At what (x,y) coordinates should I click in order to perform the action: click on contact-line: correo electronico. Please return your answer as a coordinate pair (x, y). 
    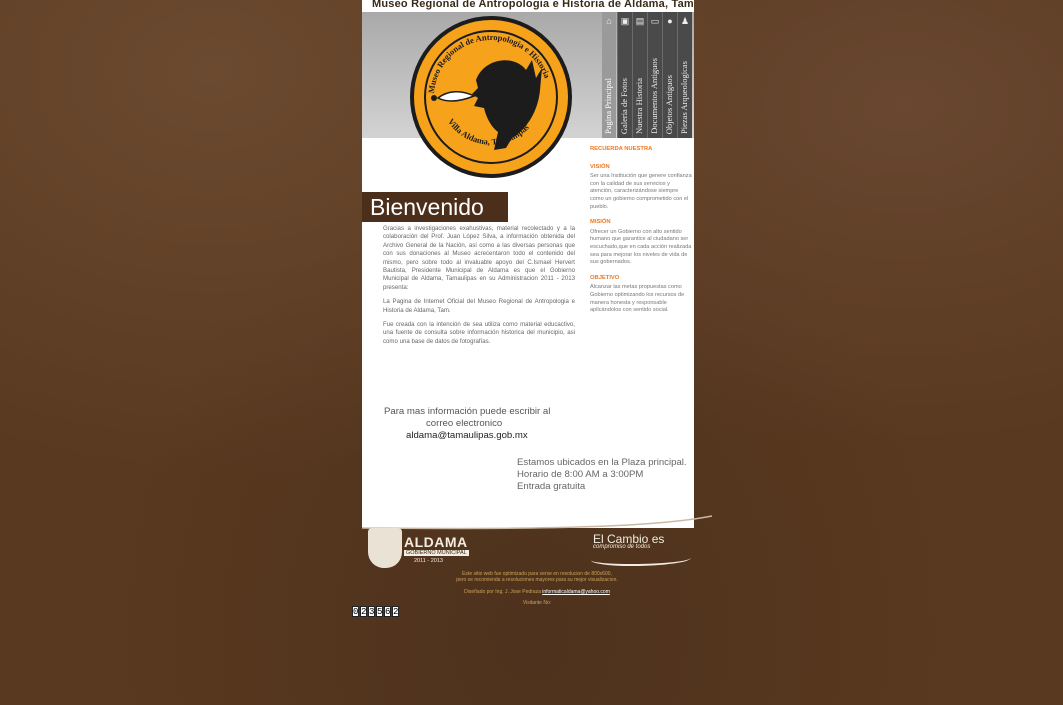
    Looking at the image, I should click on (464, 423).